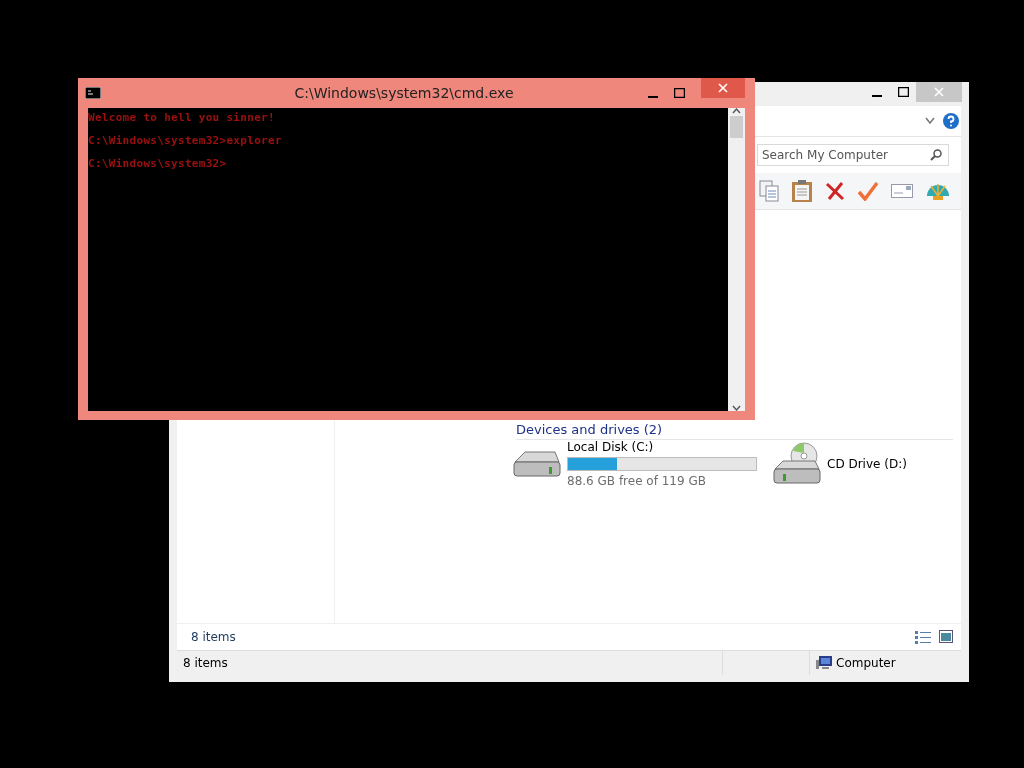 This screenshot has height=768, width=1024. I want to click on search-icon, so click(936, 155).